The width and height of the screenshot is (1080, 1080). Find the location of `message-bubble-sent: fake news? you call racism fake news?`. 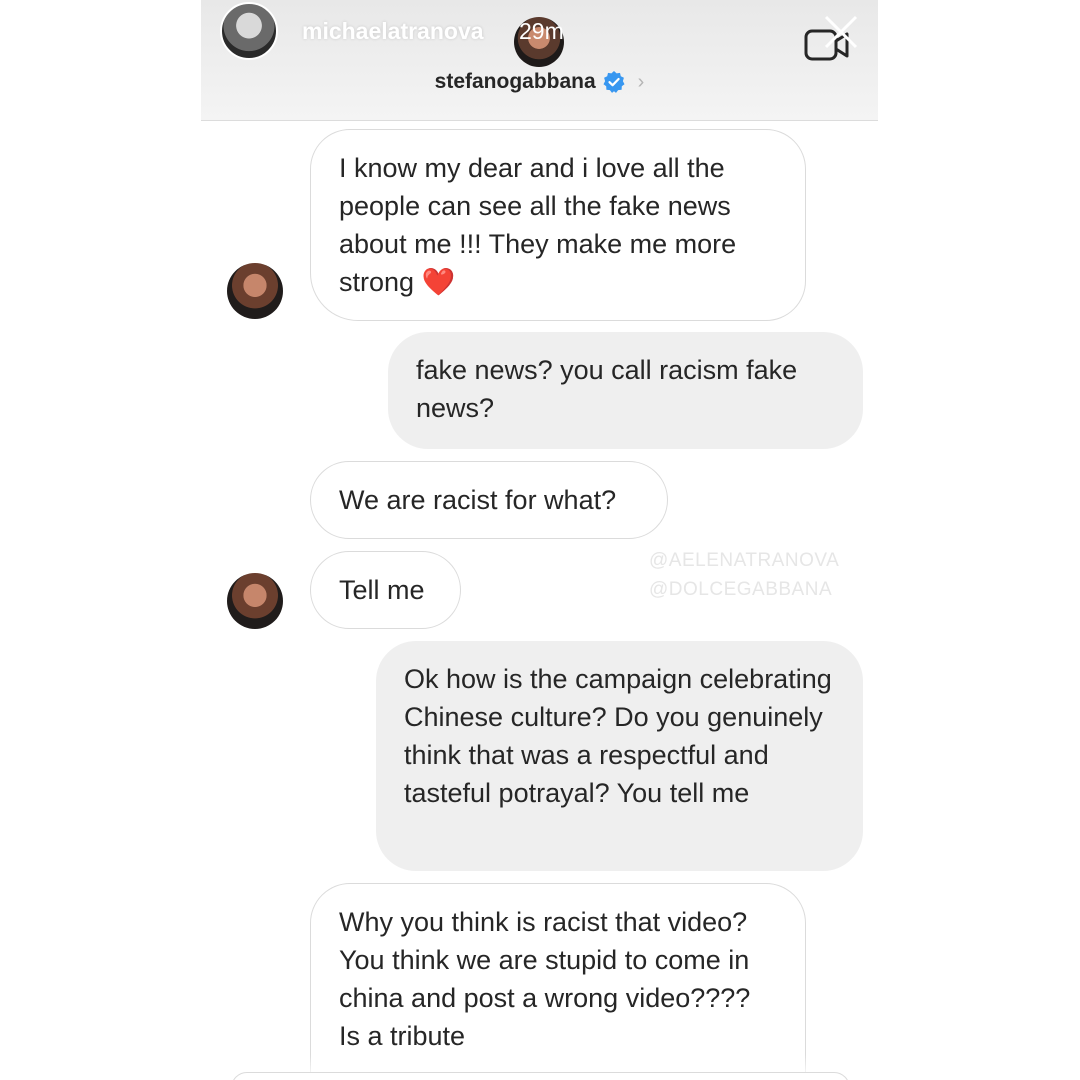

message-bubble-sent: fake news? you call racism fake news? is located at coordinates (625, 390).